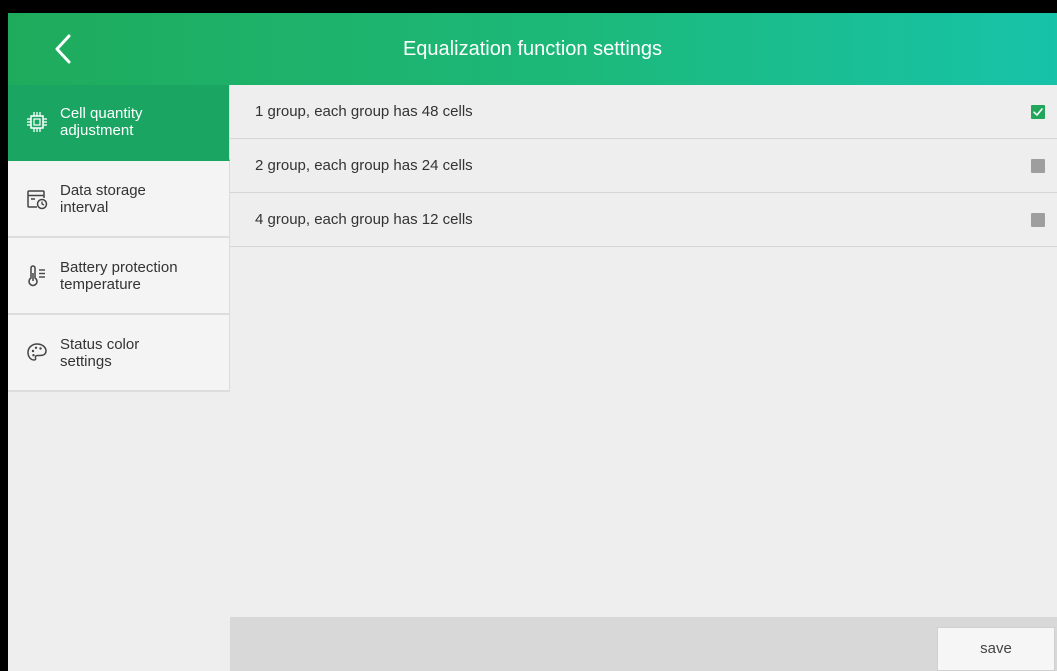 The width and height of the screenshot is (1057, 671). Describe the element at coordinates (84, 207) in the screenshot. I see `label-line: interval` at that location.